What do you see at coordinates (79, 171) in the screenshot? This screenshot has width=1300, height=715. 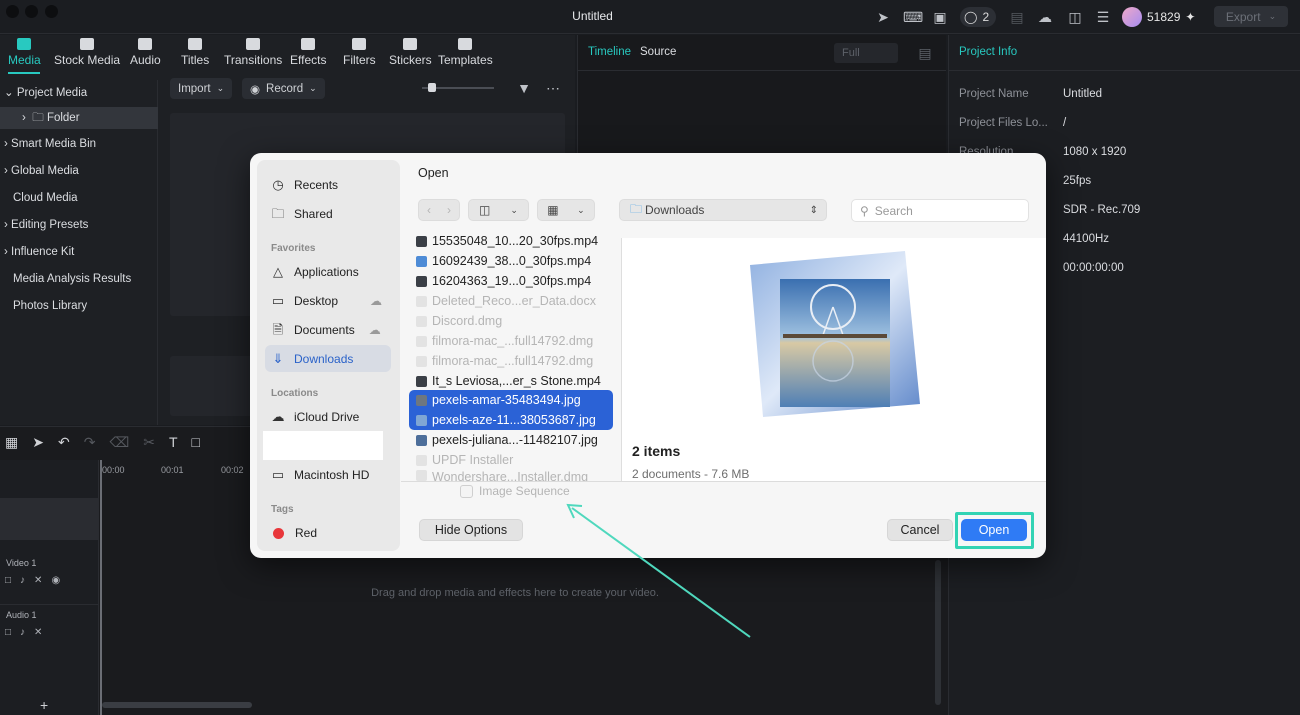 I see `tree-item-global-media: › Global Media` at bounding box center [79, 171].